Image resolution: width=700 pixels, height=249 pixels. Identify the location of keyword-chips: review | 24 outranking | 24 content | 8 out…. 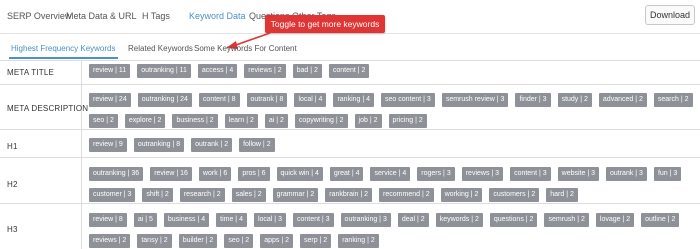
(391, 110).